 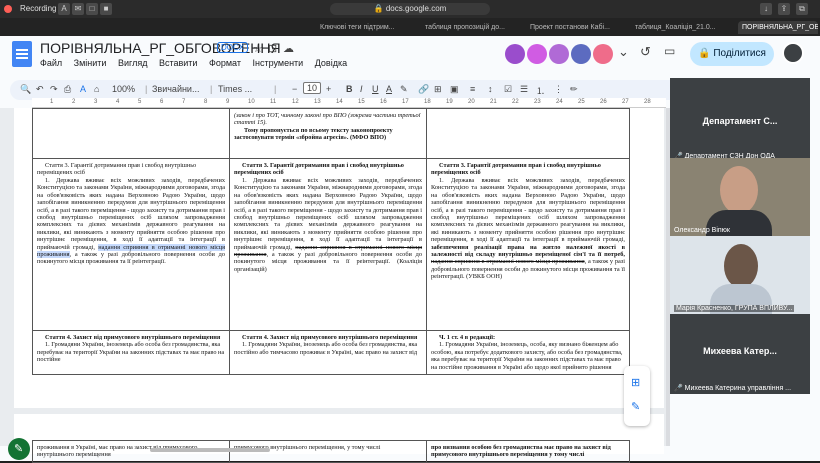 I want to click on edit-fab-button: ✎, so click(x=19, y=449).